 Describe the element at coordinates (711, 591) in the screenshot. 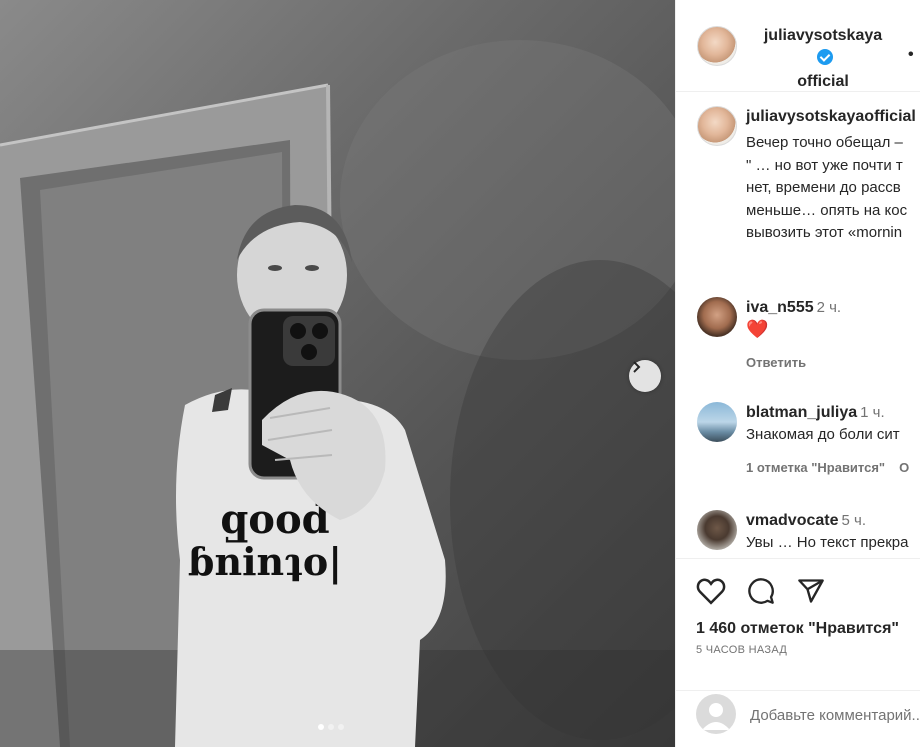

I see `heart-icon` at that location.